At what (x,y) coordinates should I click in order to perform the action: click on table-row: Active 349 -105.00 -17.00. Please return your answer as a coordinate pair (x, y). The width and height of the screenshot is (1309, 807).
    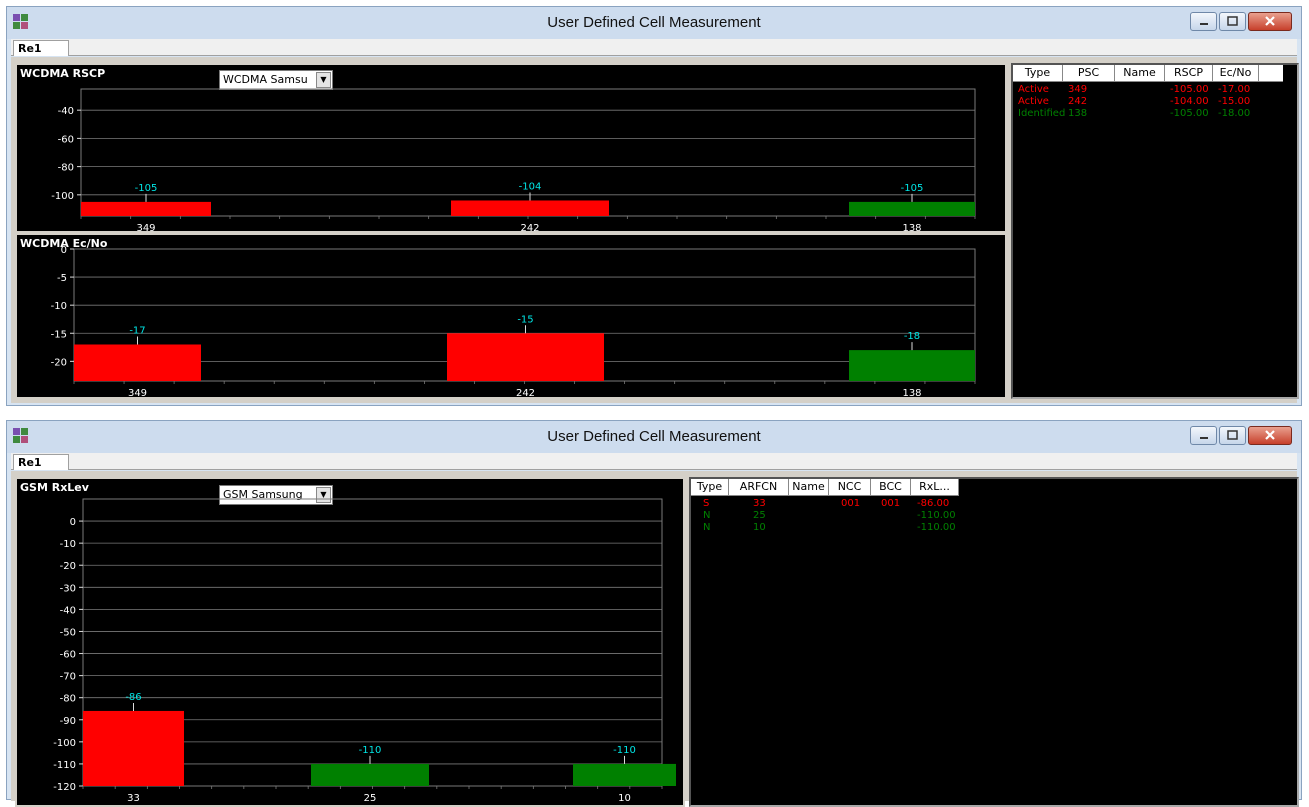
    Looking at the image, I should click on (1136, 90).